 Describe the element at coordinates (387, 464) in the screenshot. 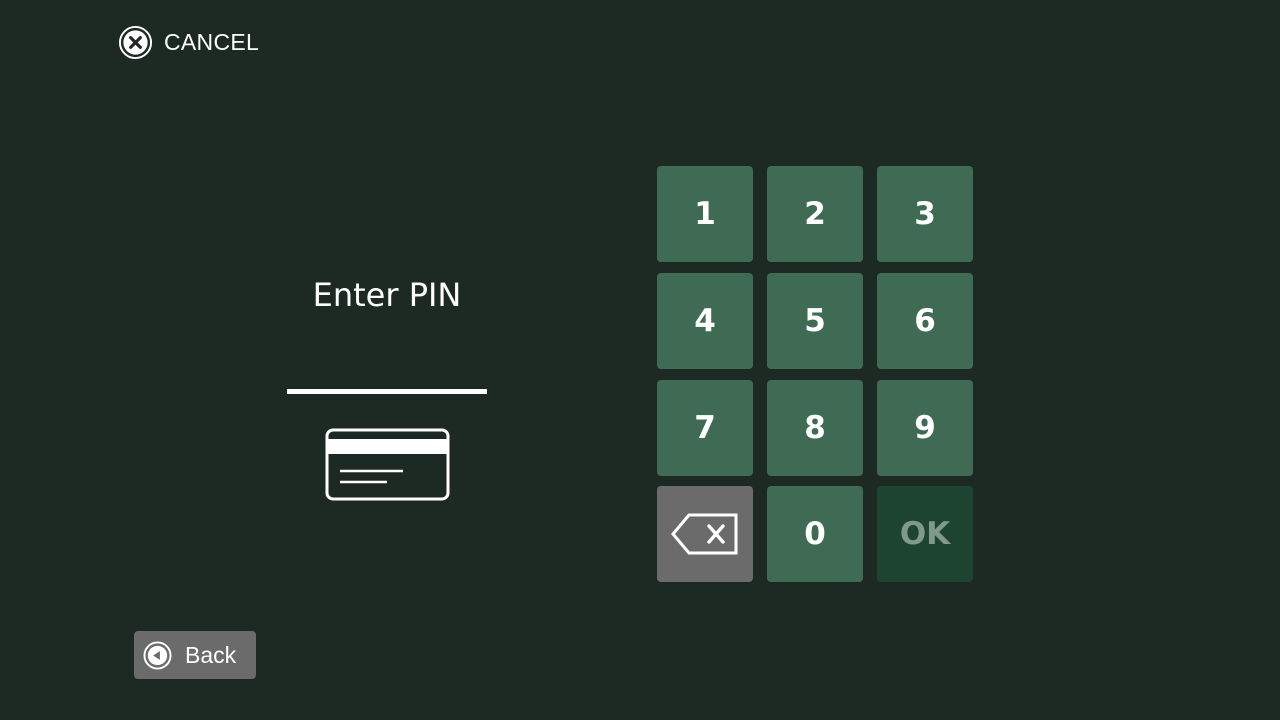

I see `credit-card-icon` at that location.